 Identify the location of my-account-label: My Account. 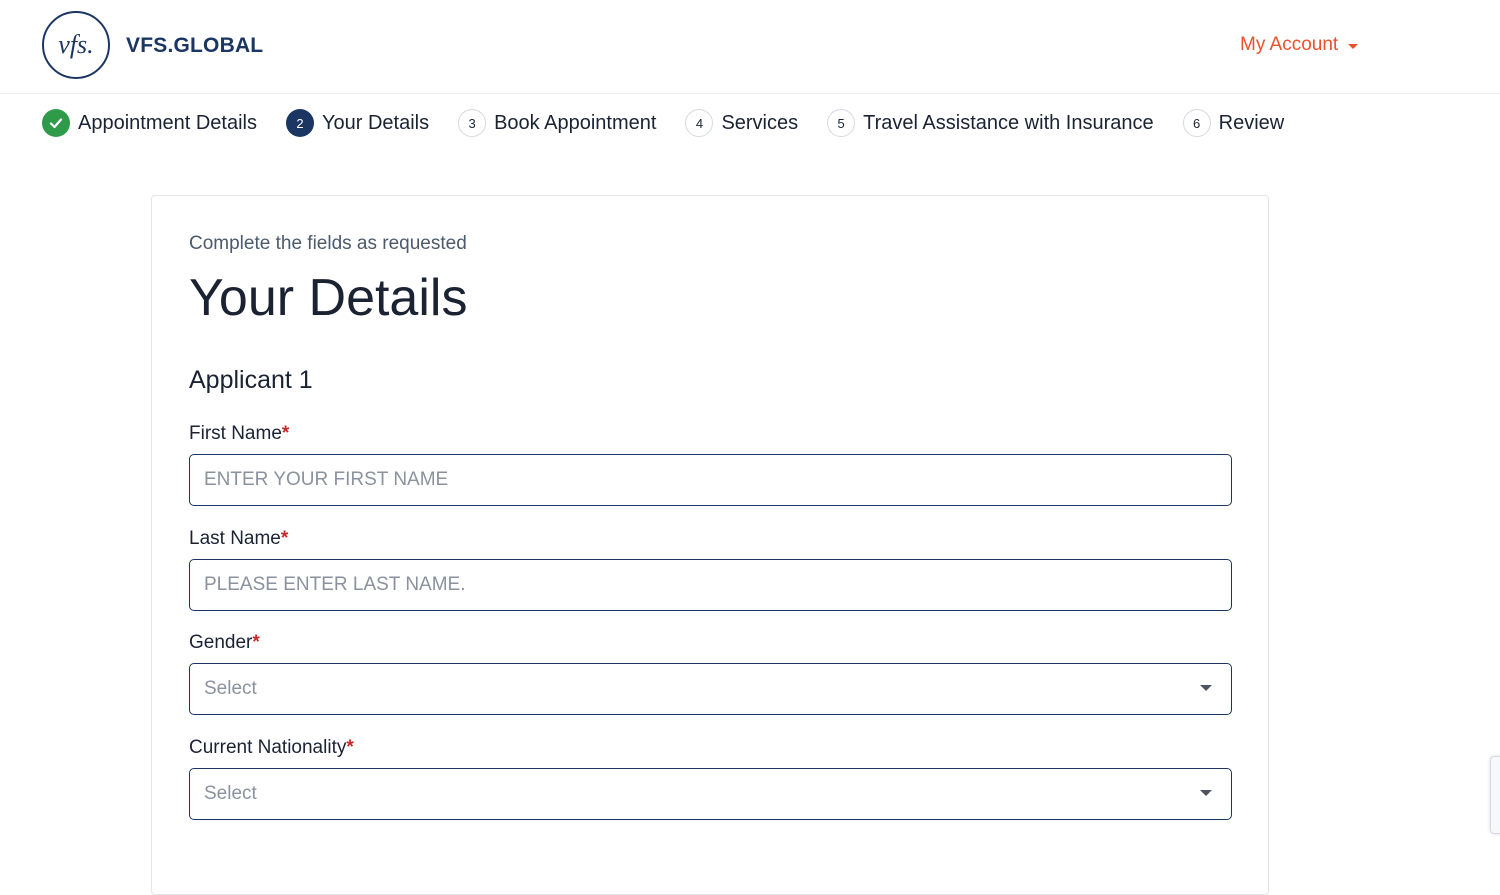
(1289, 44).